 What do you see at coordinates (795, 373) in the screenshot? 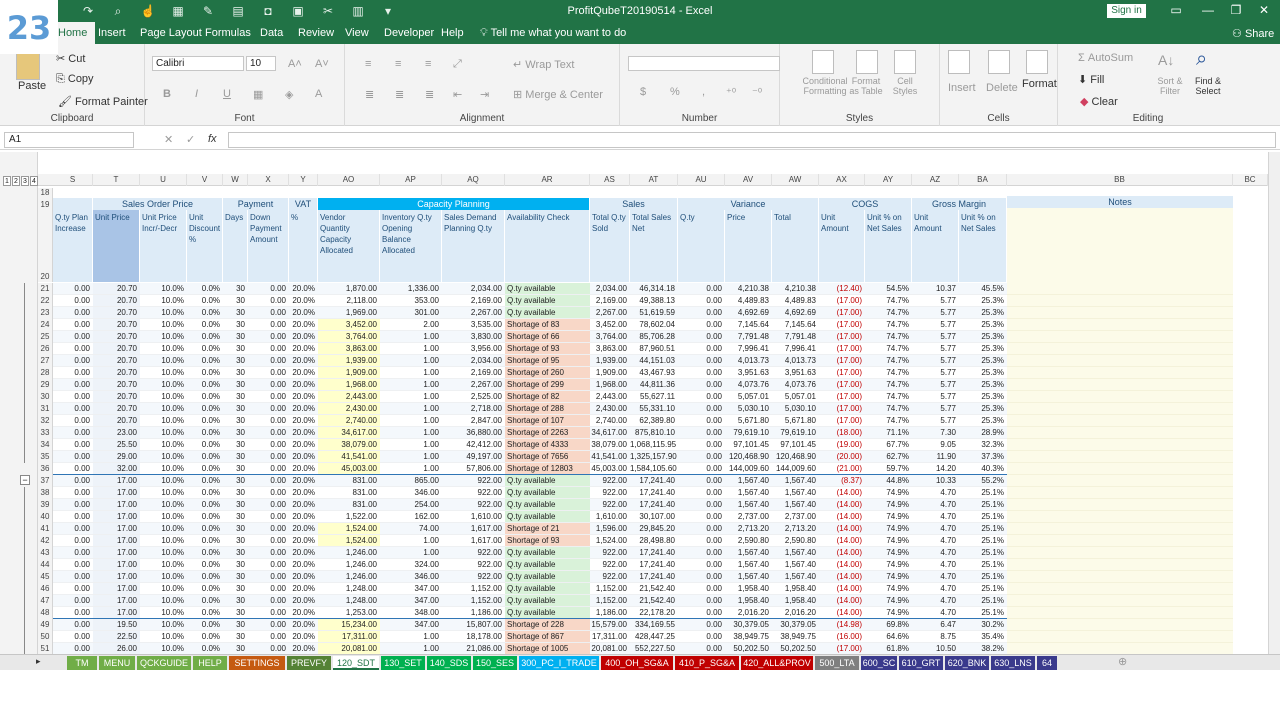
I see `data-cell: 3,951.63` at bounding box center [795, 373].